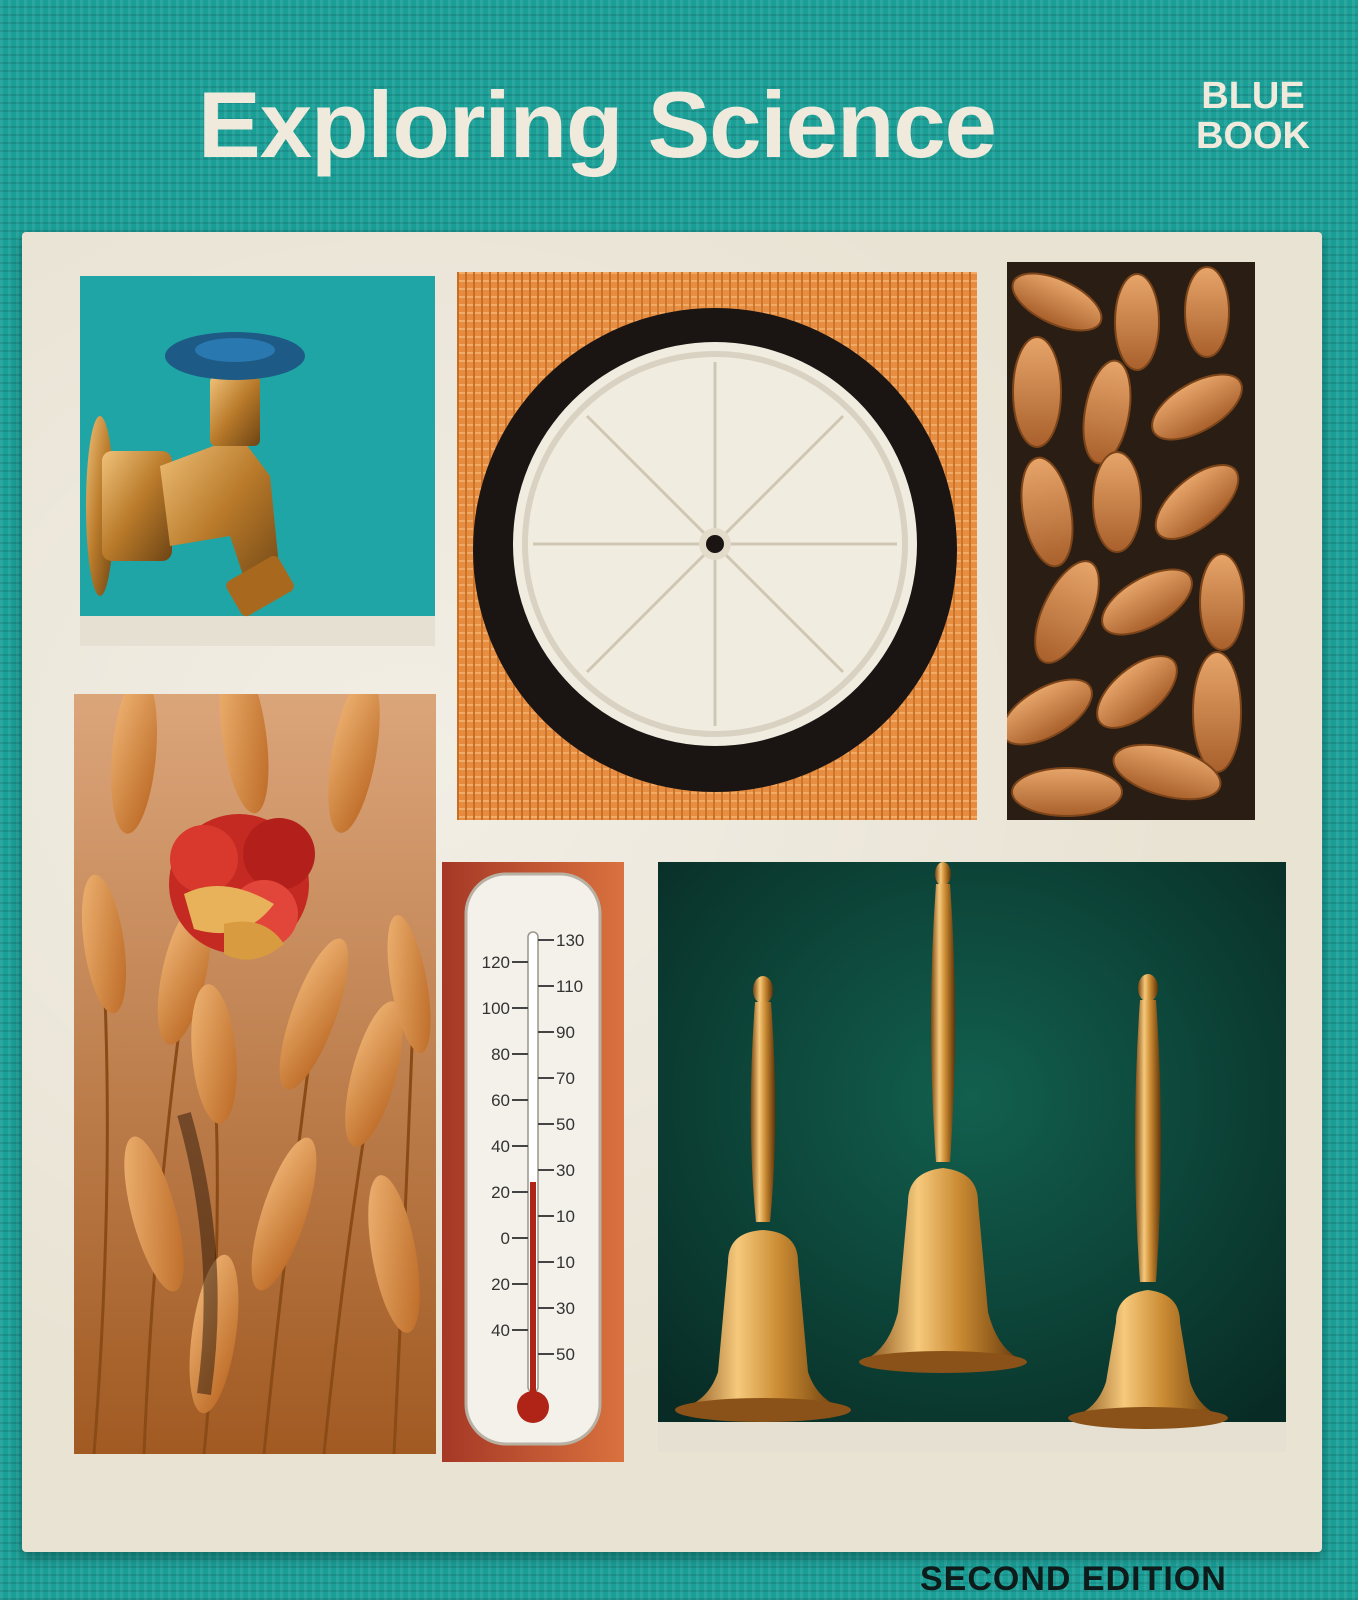 This screenshot has width=1358, height=1600. I want to click on edition-label: SECOND EDITION, so click(1073, 1579).